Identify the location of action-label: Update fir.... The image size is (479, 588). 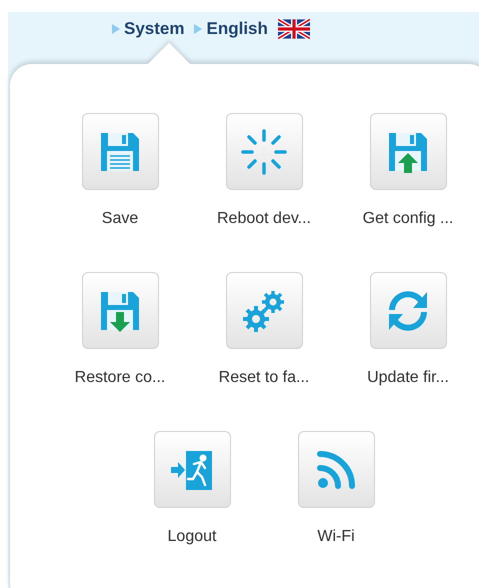
(408, 378).